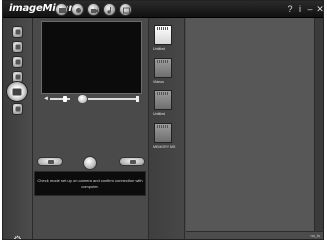 This screenshot has height=243, width=327. I want to click on volume-icon: ◄, so click(46, 99).